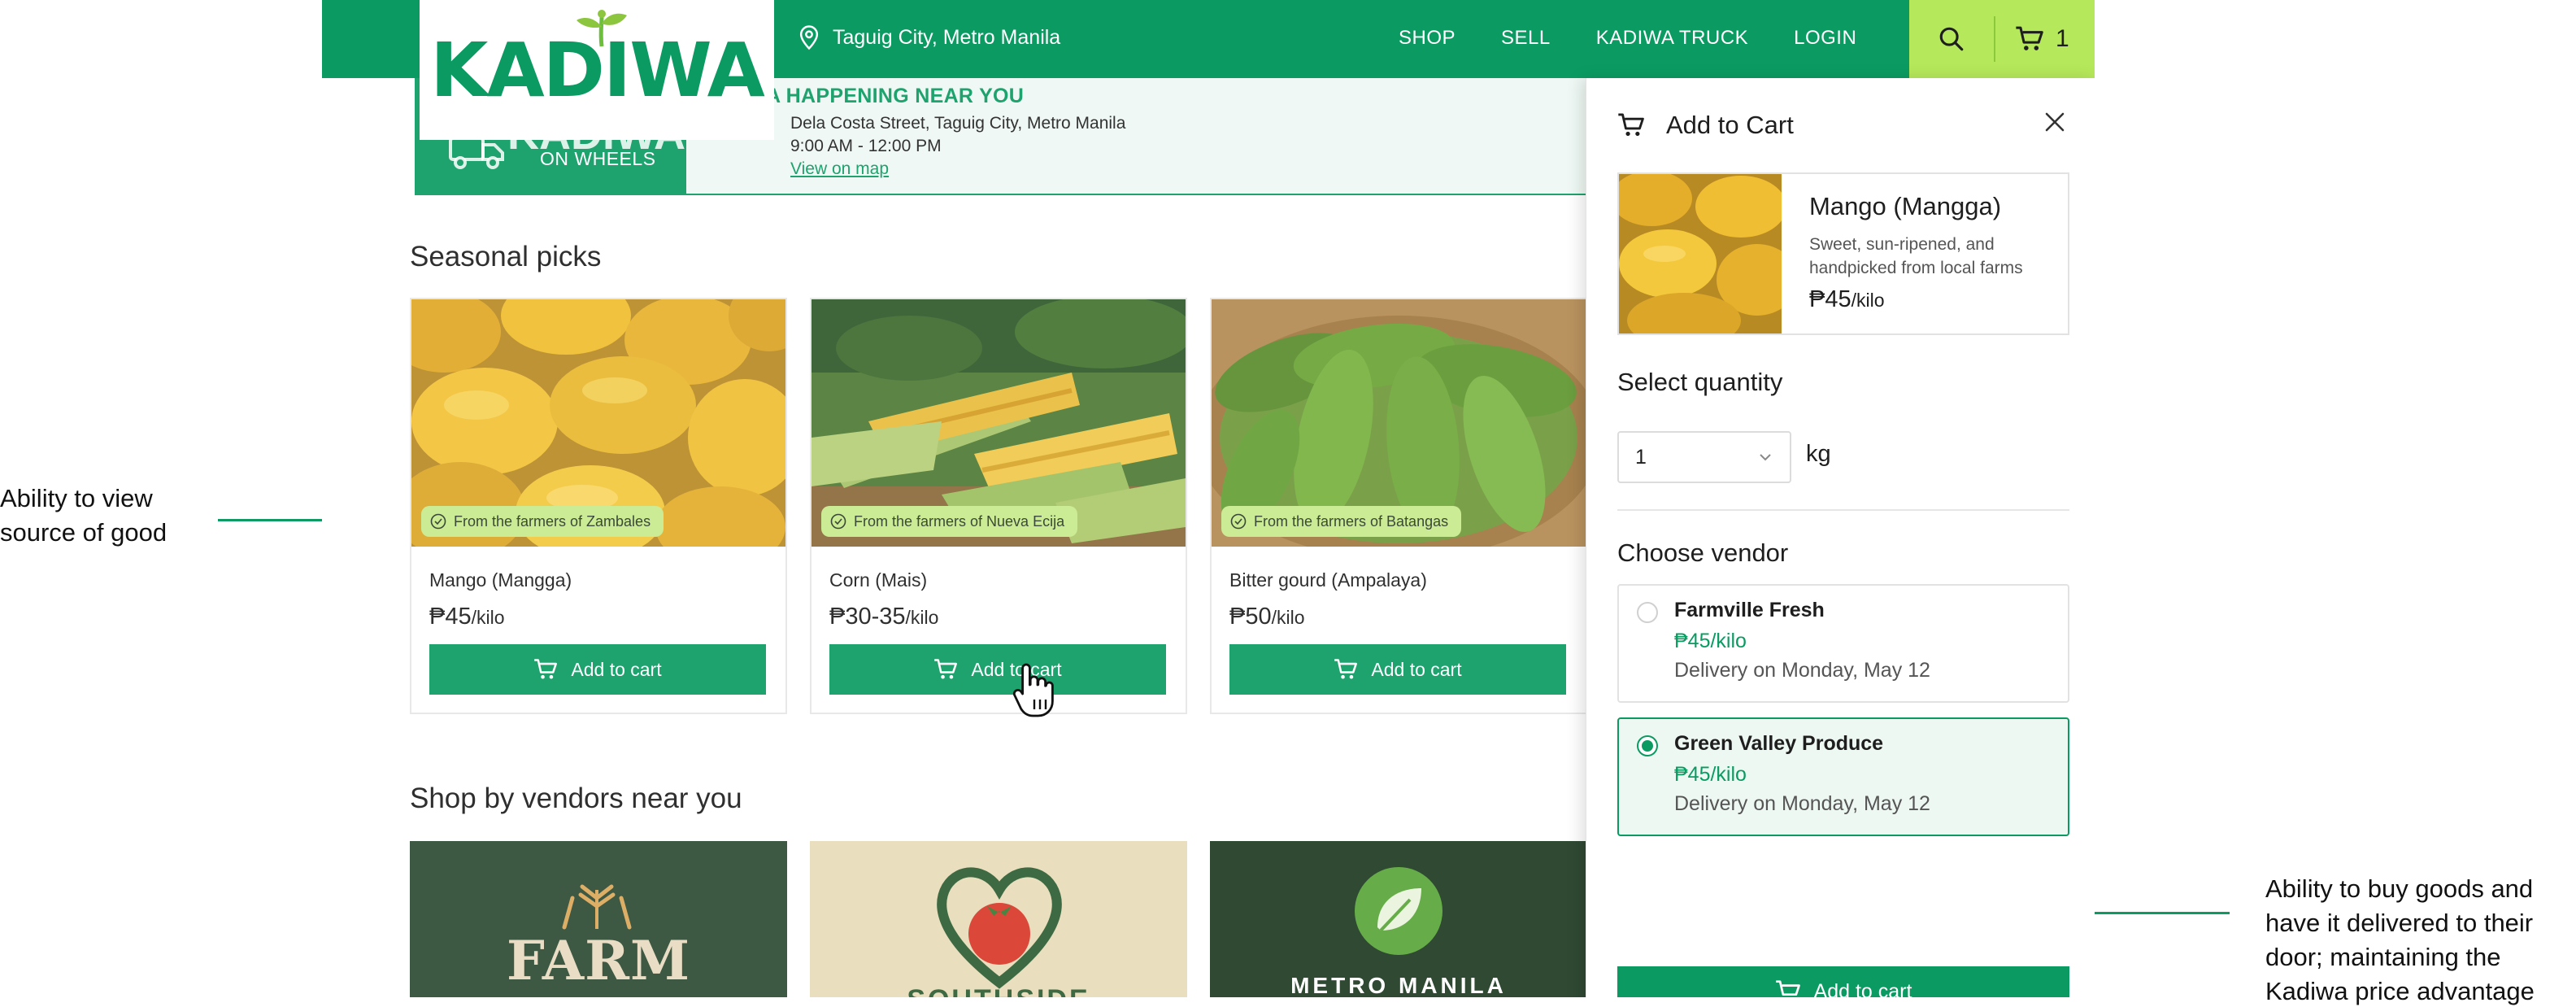 The height and width of the screenshot is (1007, 2576). I want to click on product-price: ₱45/kilo, so click(1847, 299).